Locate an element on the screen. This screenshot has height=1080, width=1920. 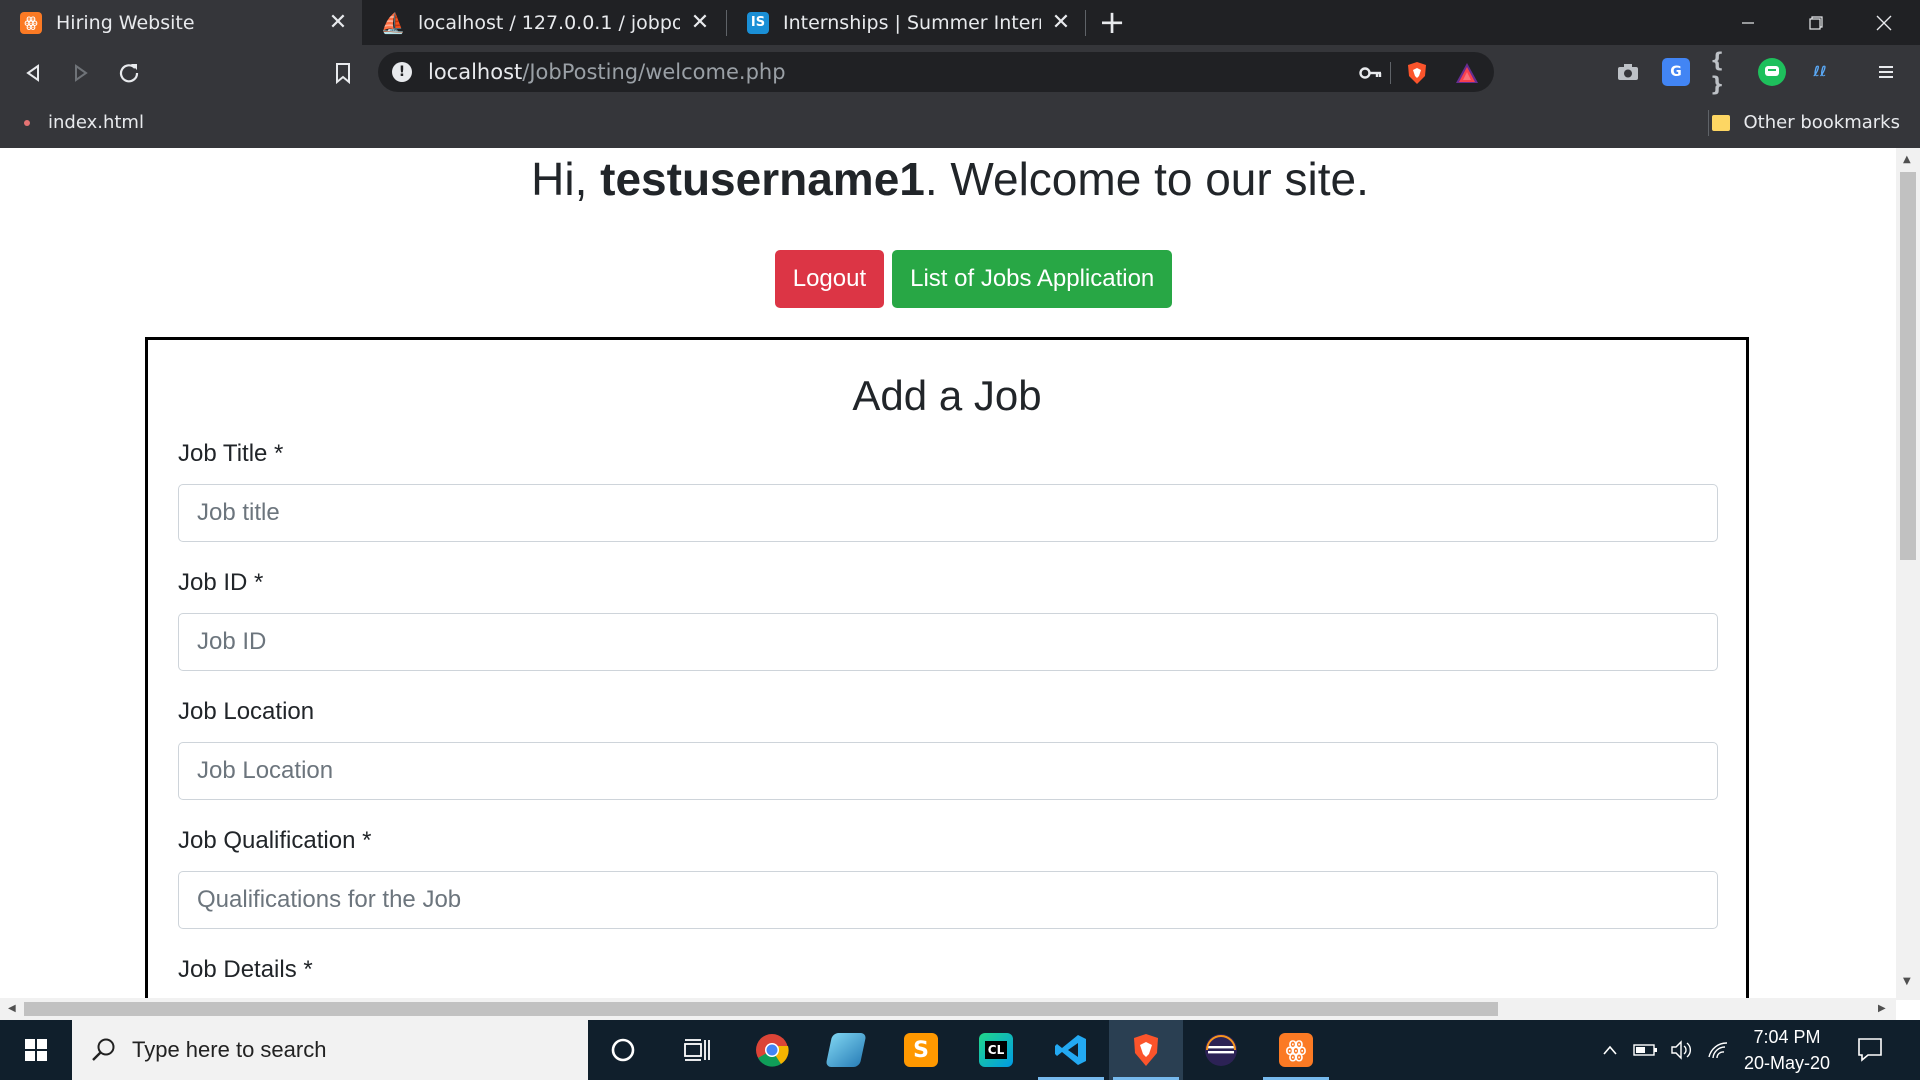
notepad-icon is located at coordinates (846, 1050).